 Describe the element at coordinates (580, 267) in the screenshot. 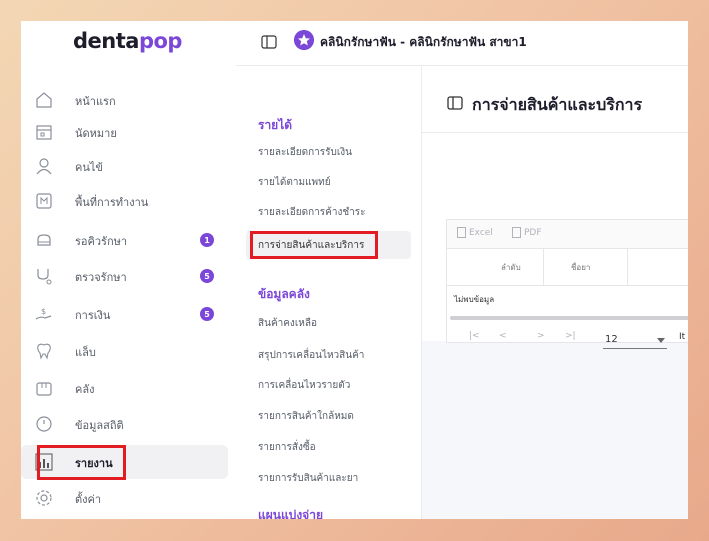

I see `column-header-drug-name: ชื่อยา` at that location.